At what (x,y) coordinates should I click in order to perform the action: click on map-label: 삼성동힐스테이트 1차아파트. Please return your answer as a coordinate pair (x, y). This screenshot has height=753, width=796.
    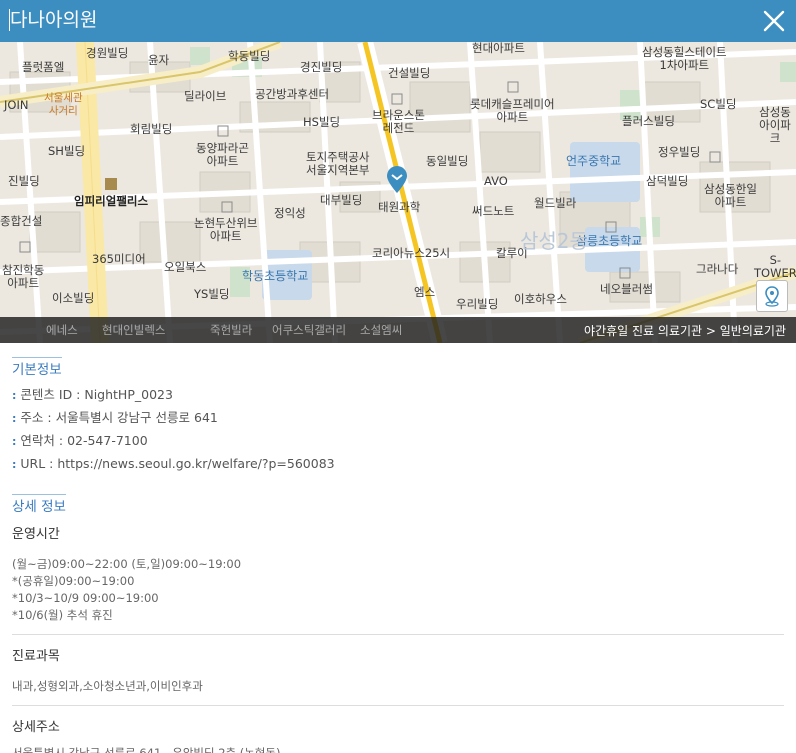
    Looking at the image, I should click on (684, 58).